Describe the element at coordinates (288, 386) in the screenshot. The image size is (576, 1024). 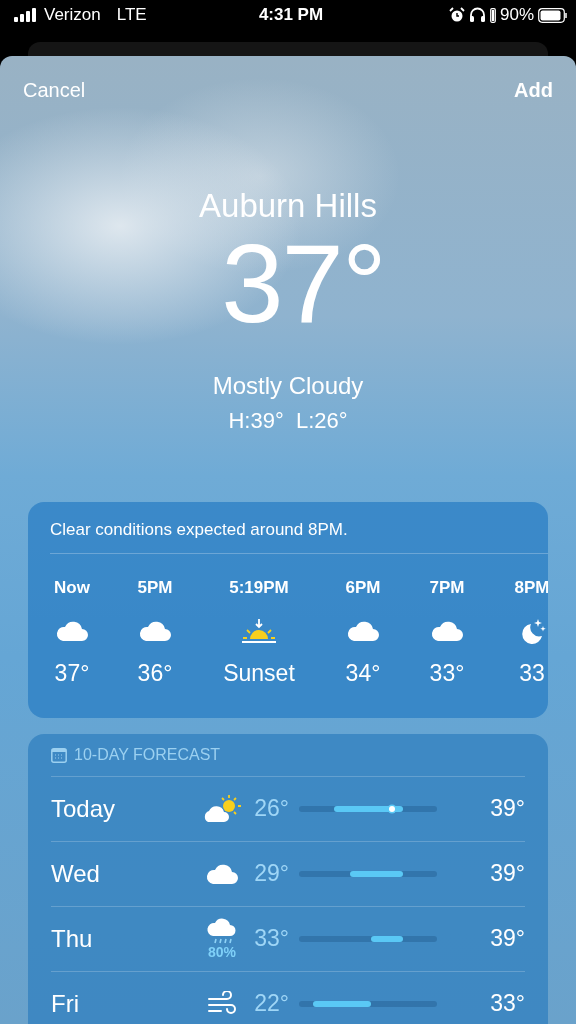
I see `condition-text: Mostly Cloudy` at that location.